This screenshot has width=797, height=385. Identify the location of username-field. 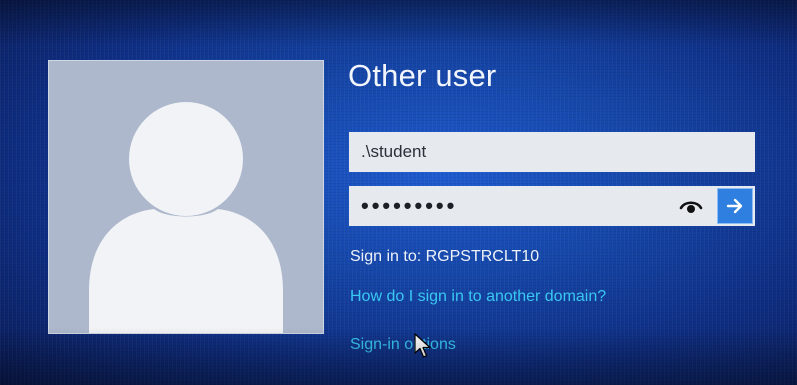
(552, 152).